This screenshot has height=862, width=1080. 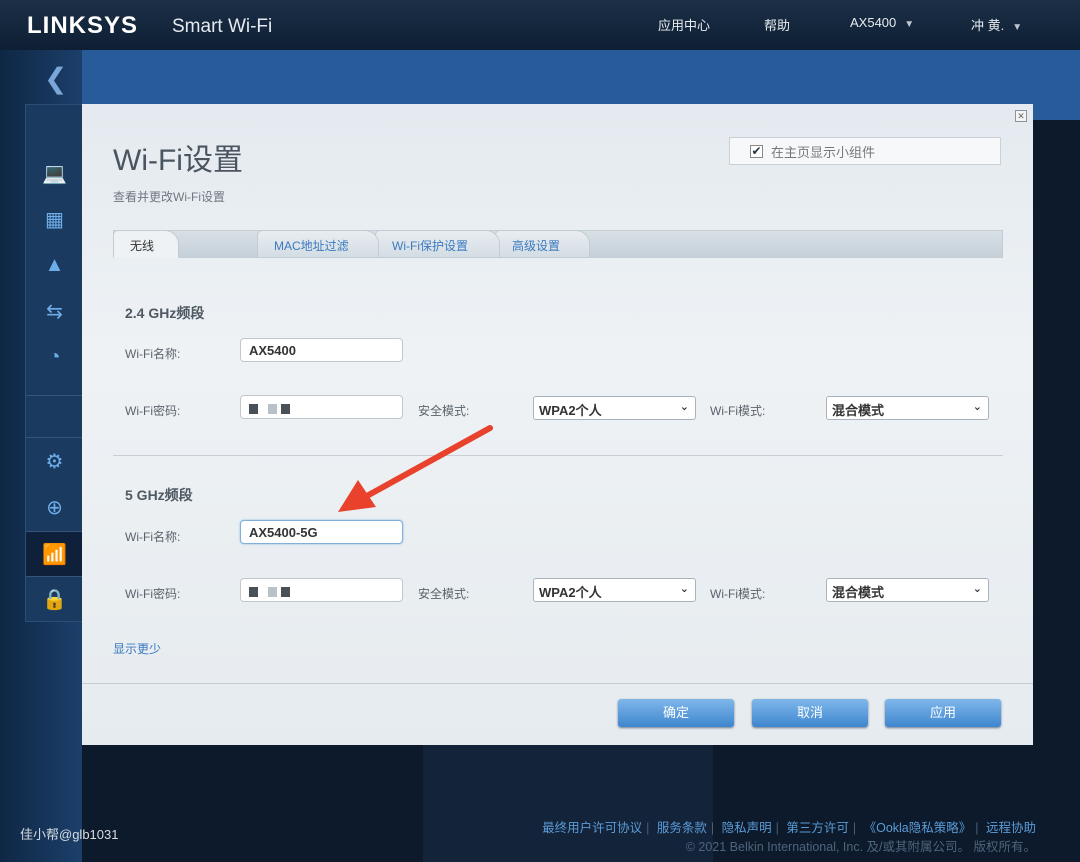 I want to click on password-24-input, so click(x=321, y=407).